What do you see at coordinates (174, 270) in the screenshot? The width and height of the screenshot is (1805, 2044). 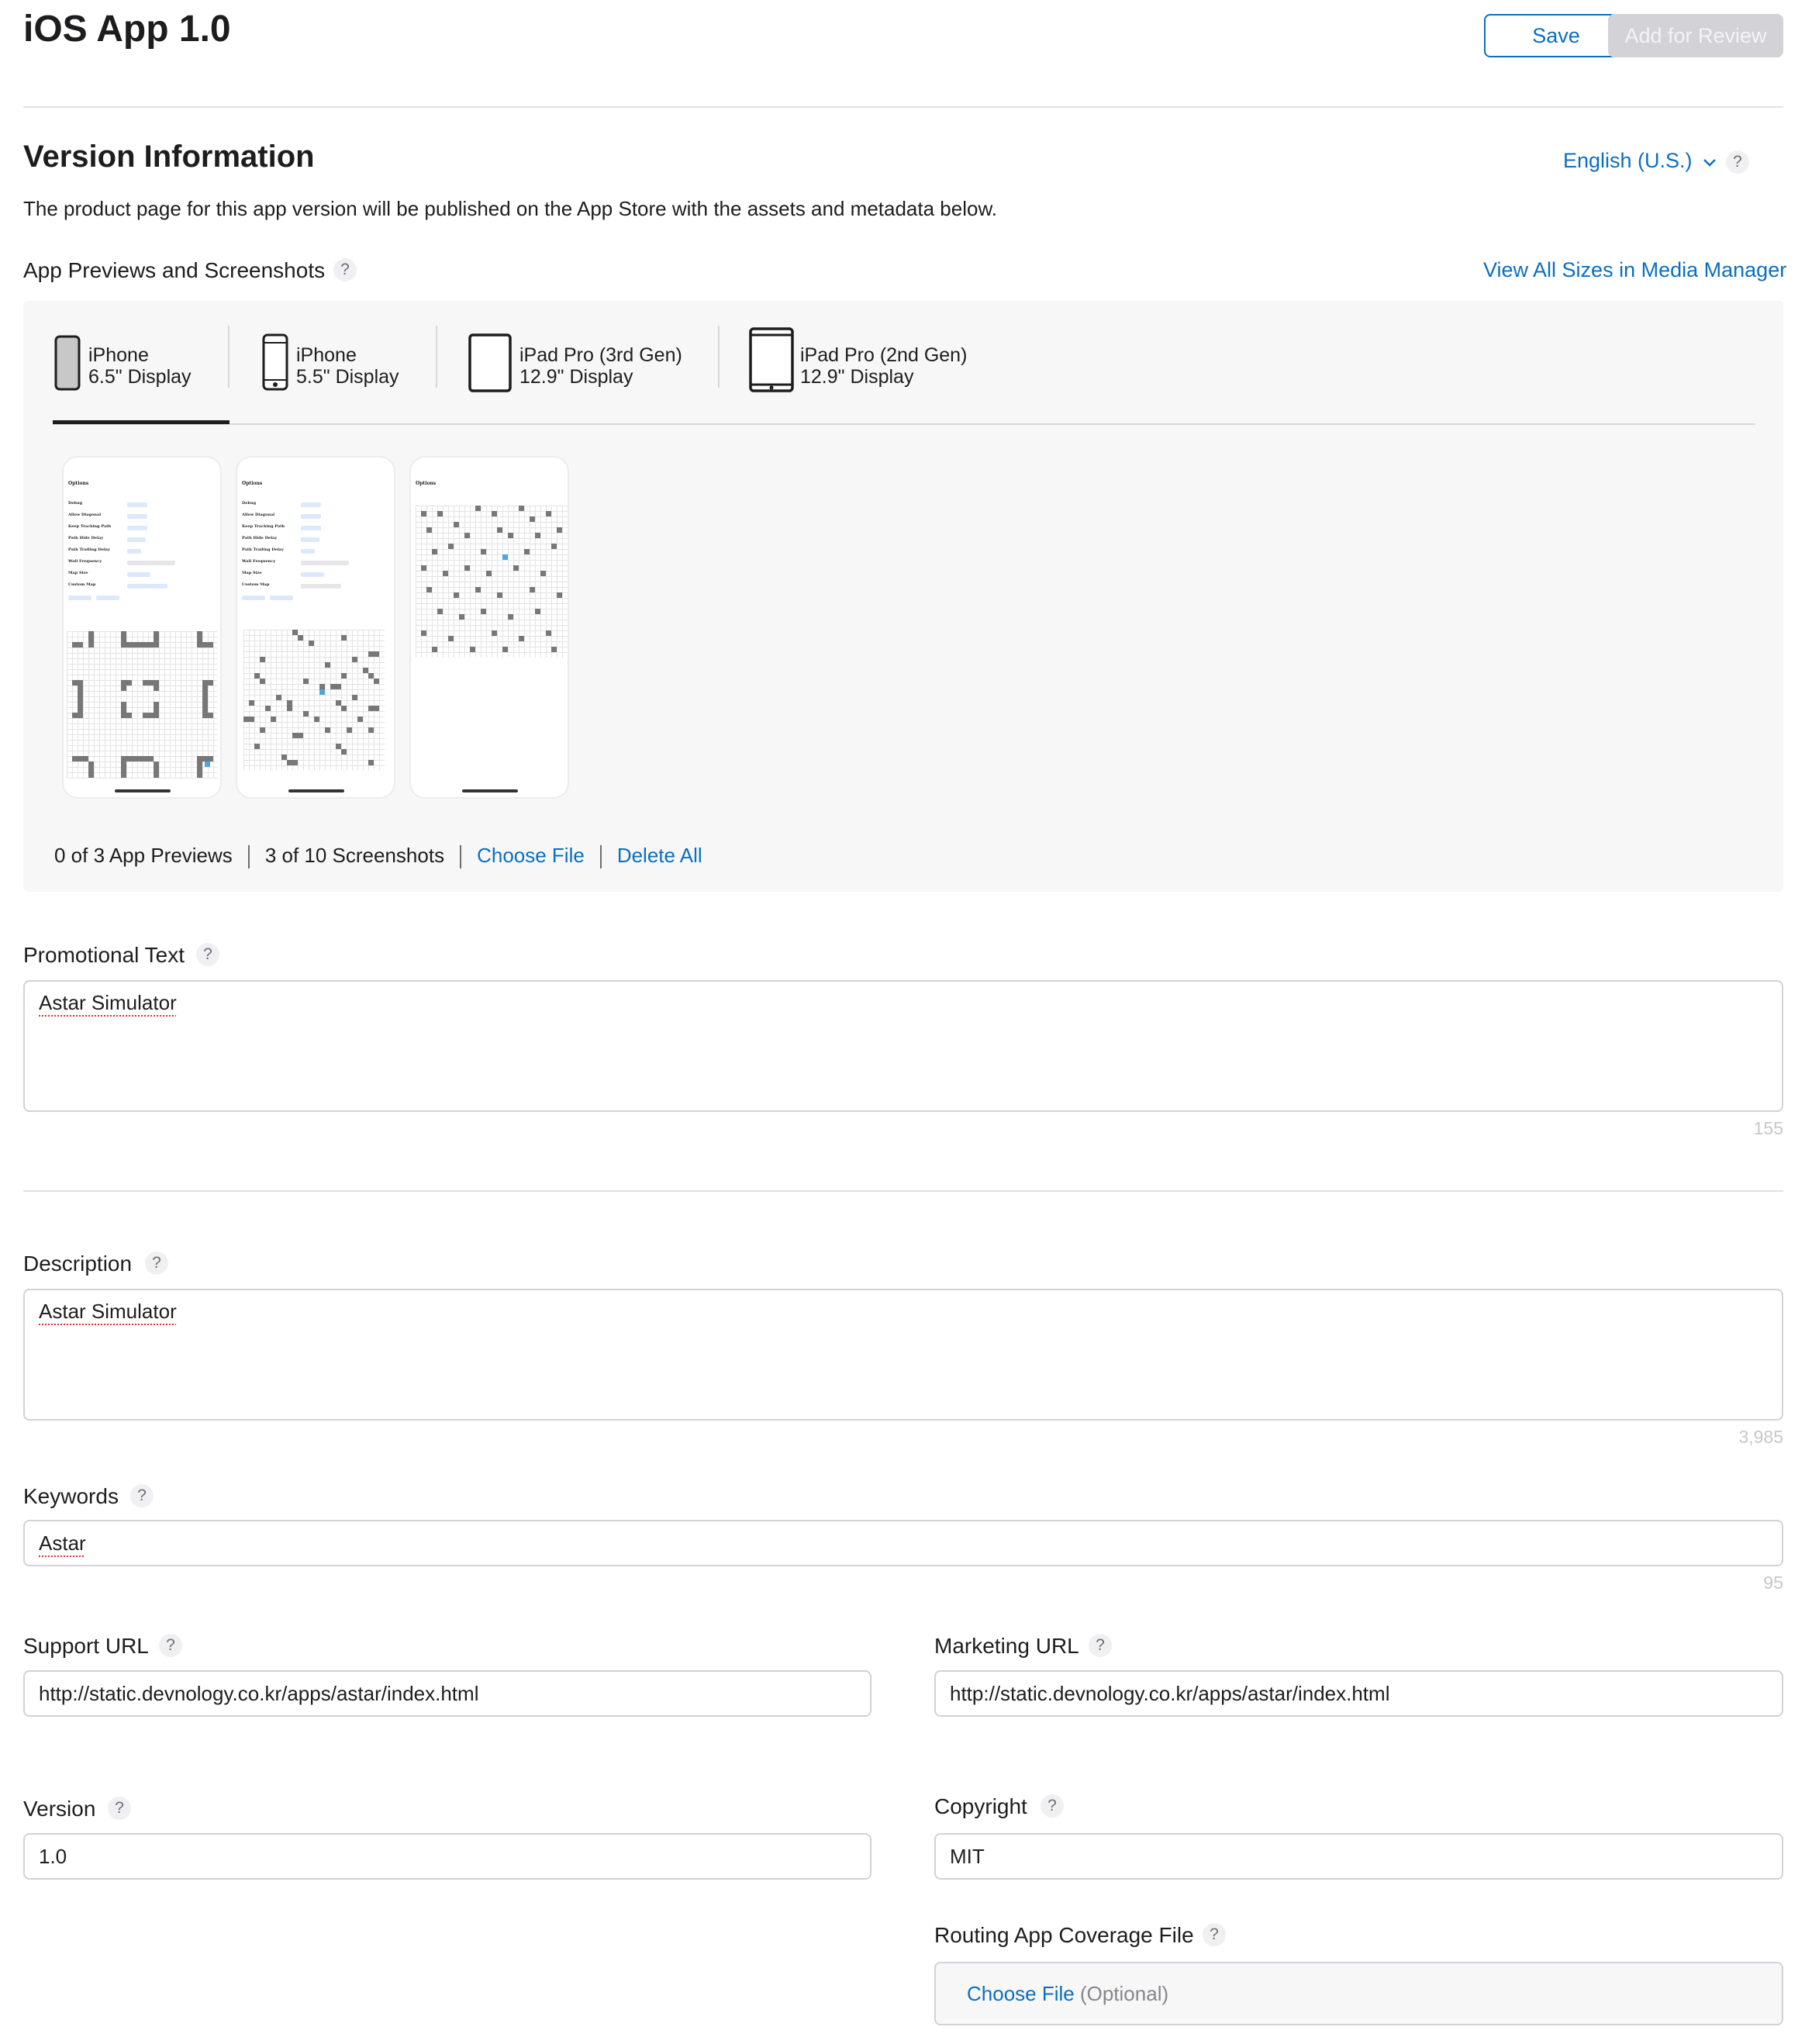 I see `media-label: App Previews and Screenshots` at bounding box center [174, 270].